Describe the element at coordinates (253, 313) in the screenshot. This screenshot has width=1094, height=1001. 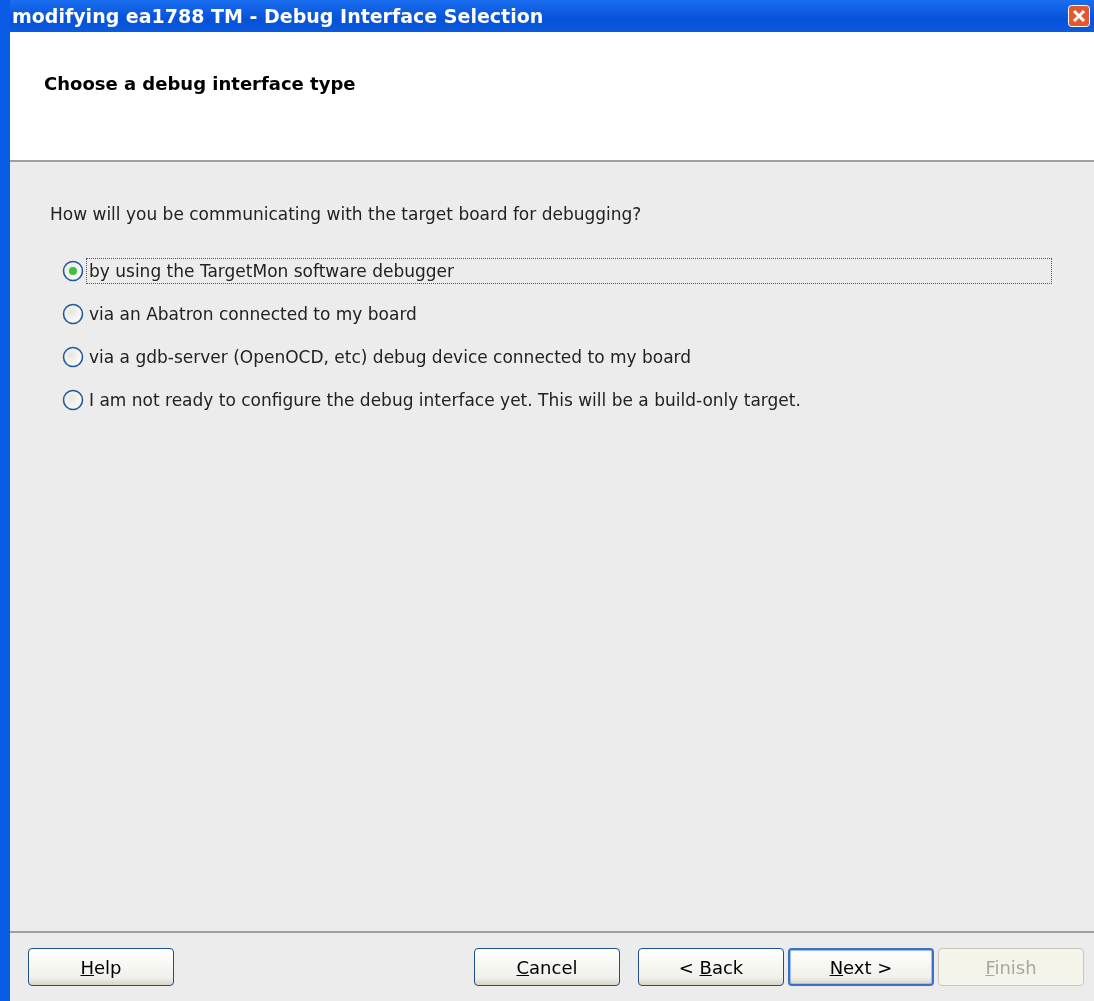
I see `option-label: via an Abatron connected to my board` at that location.